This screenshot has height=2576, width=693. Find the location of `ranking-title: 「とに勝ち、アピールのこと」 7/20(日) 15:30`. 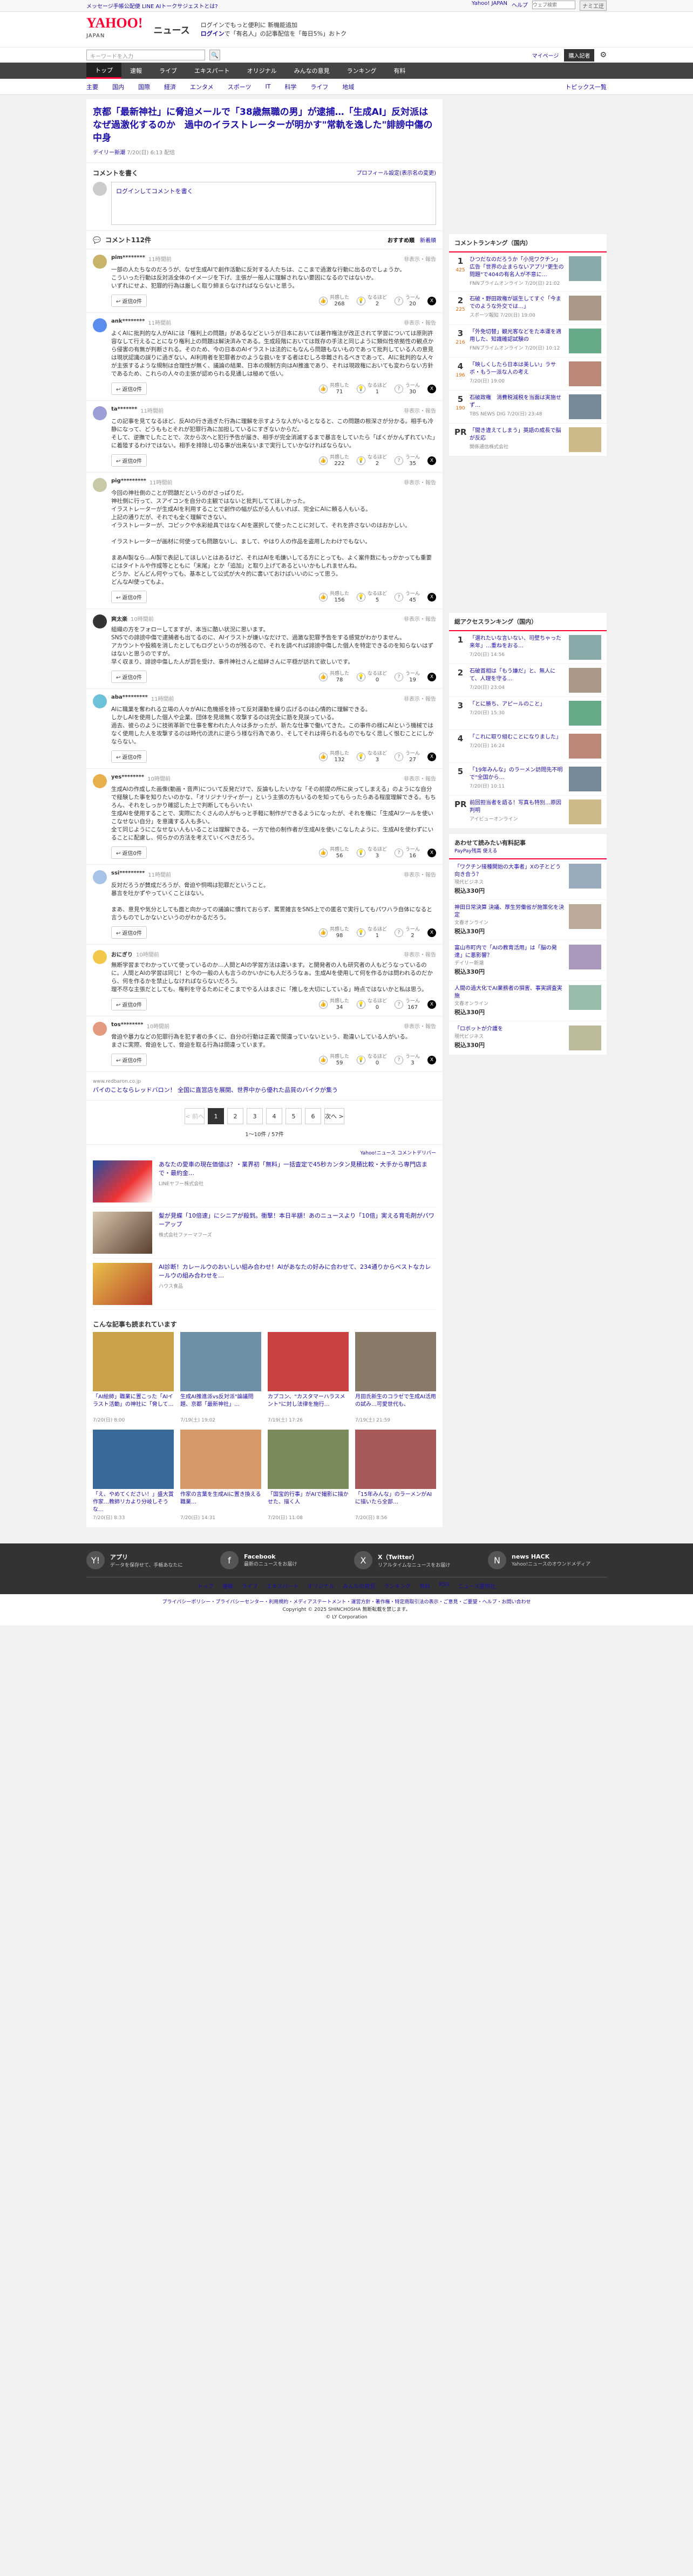

ranking-title: 「とに勝ち、アピールのこと」 7/20(日) 15:30 is located at coordinates (518, 713).